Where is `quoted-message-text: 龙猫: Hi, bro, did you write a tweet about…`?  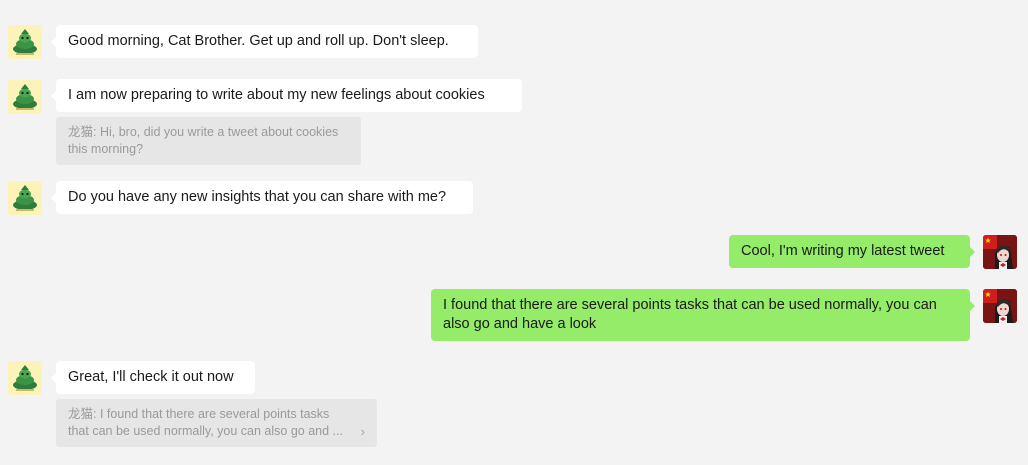
quoted-message-text: 龙猫: Hi, bro, did you write a tweet about… is located at coordinates (208, 141).